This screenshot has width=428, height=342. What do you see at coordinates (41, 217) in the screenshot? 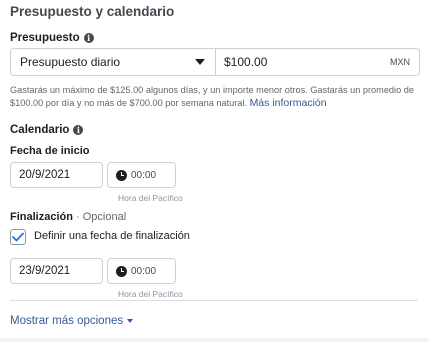
I see `end-label: Finalización` at bounding box center [41, 217].